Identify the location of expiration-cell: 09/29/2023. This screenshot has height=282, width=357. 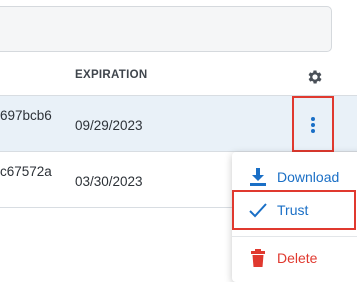
(109, 125).